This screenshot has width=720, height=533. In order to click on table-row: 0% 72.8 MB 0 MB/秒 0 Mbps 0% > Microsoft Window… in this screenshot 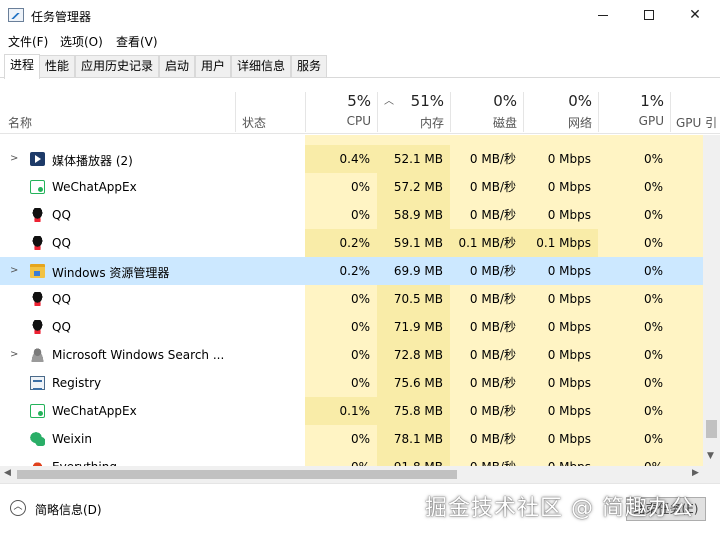, I will do `click(351, 355)`.